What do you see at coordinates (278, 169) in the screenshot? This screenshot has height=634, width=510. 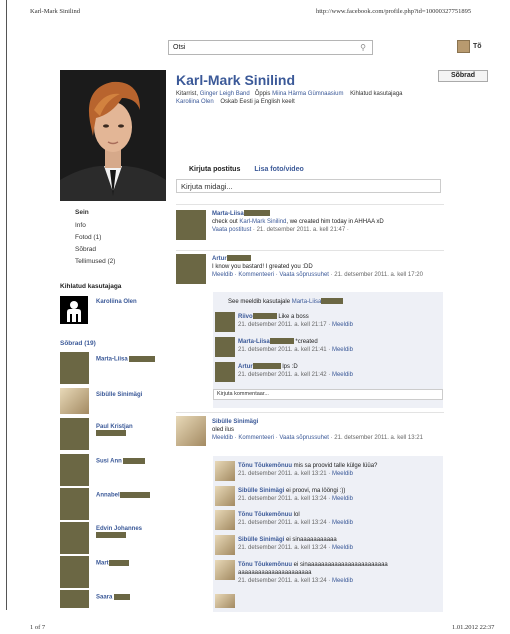 I see `tab-add-photo: Lisa foto/video` at bounding box center [278, 169].